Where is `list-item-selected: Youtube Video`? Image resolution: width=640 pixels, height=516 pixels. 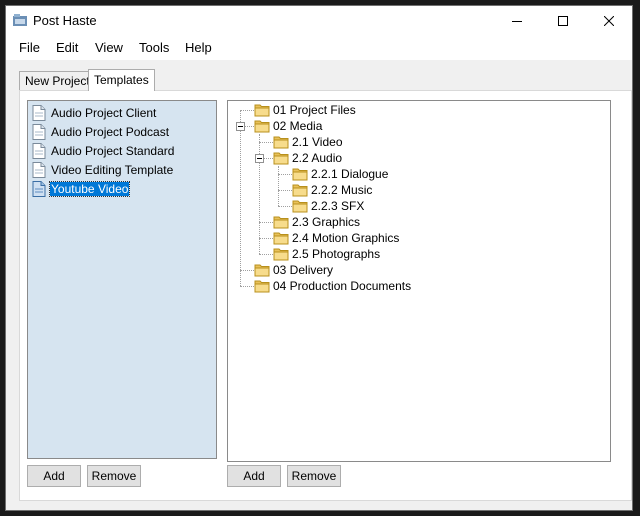 list-item-selected: Youtube Video is located at coordinates (81, 188).